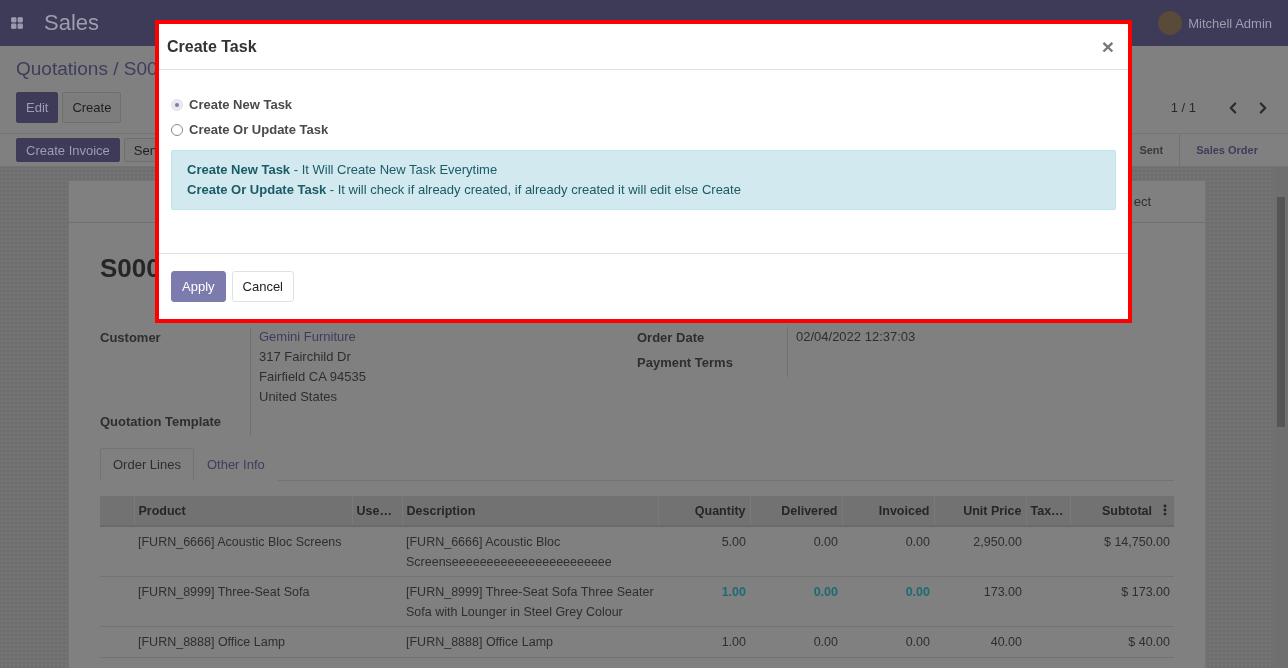 The height and width of the screenshot is (668, 1288). Describe the element at coordinates (243, 511) in the screenshot. I see `column-header: Product` at that location.